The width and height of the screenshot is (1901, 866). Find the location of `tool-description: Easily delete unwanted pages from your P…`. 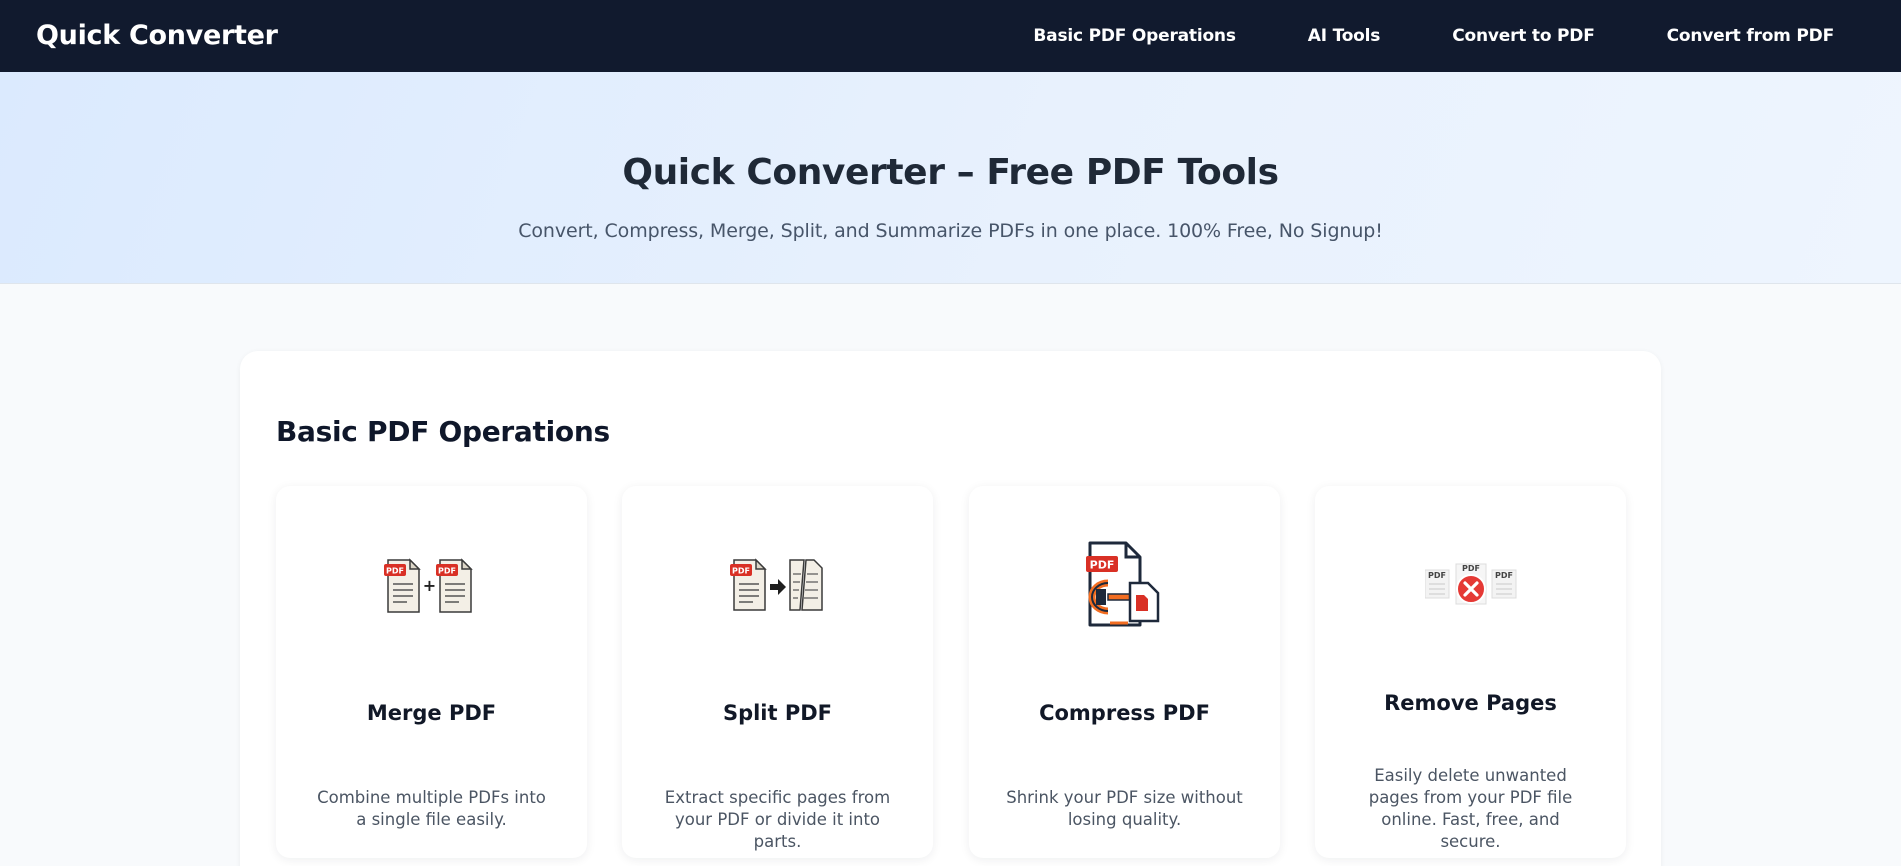

tool-description: Easily delete unwanted pages from your P… is located at coordinates (1470, 808).